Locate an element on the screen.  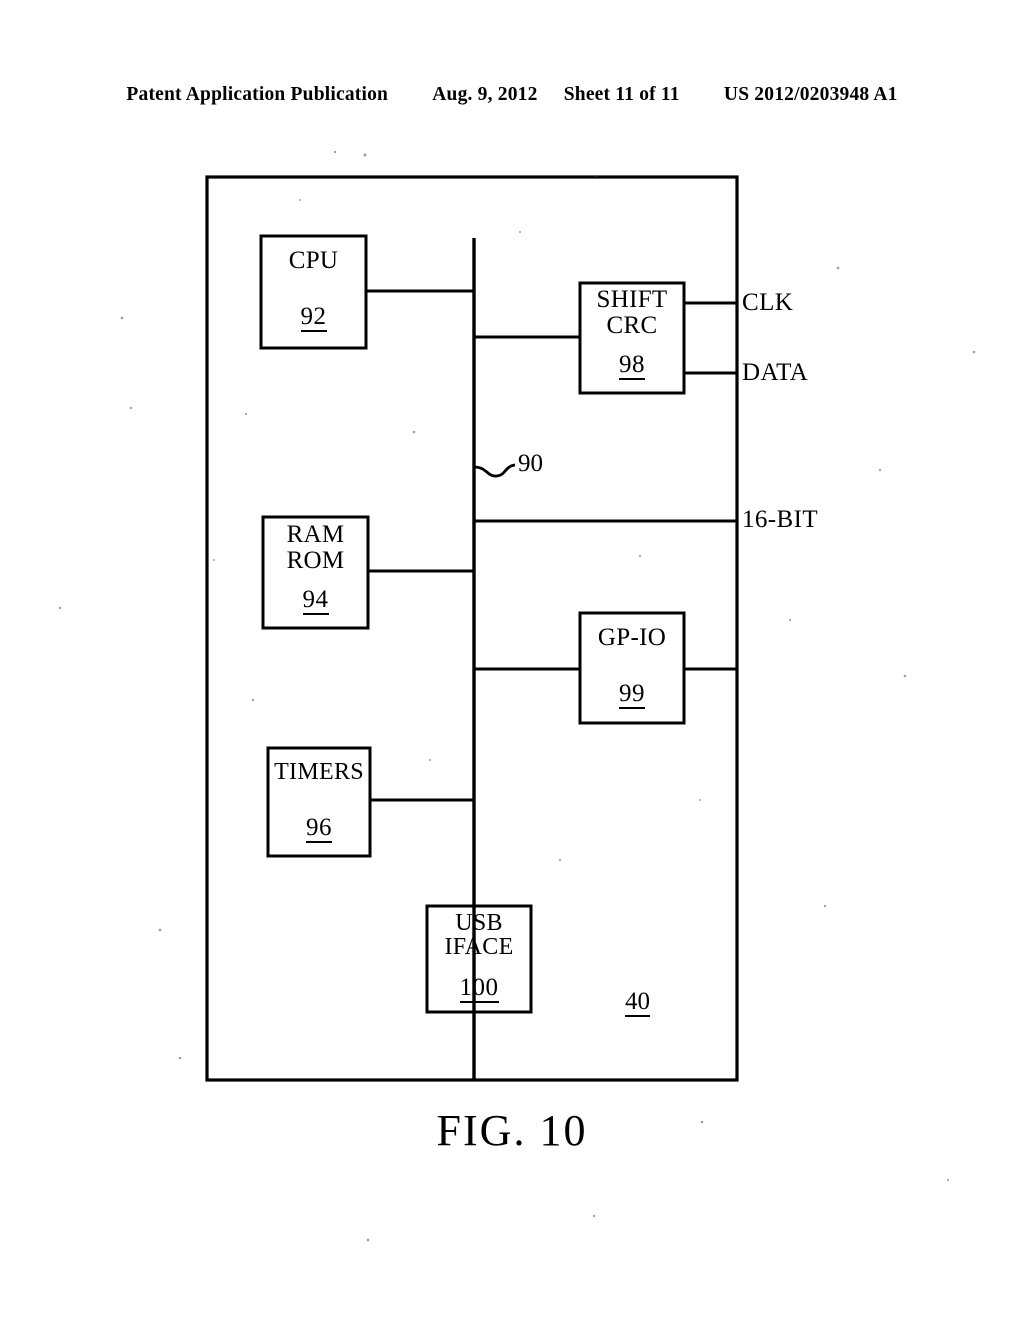
bus-reference-numeral: 90 is located at coordinates (530, 463).